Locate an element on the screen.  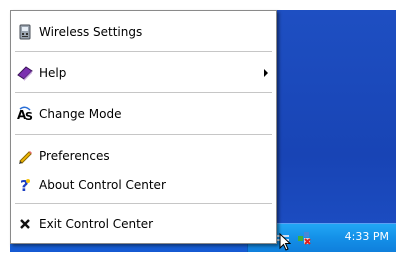
menu-item-label: Change Mode is located at coordinates (80, 114).